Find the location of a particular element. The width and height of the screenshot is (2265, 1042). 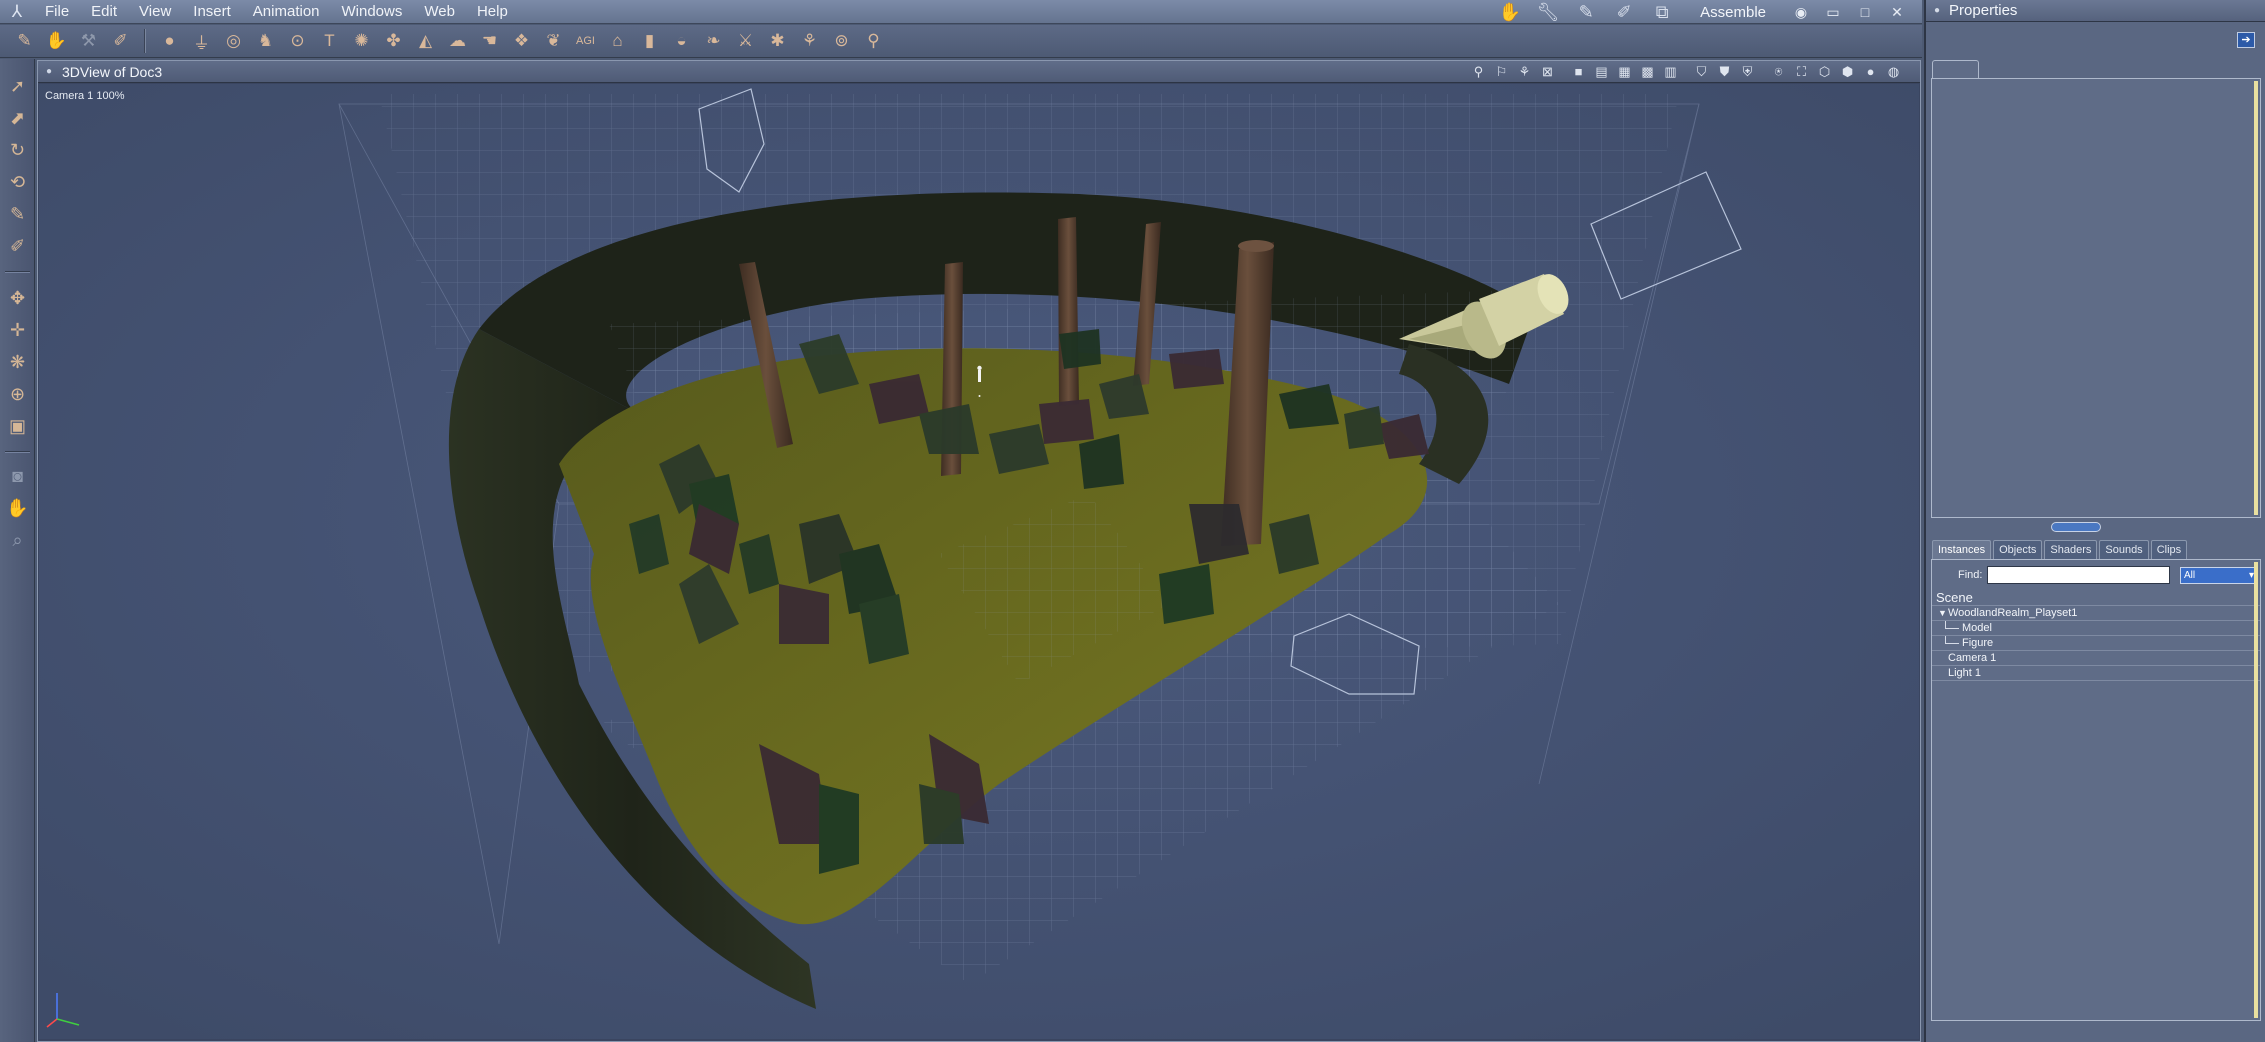

menu-animation: Animation is located at coordinates (286, 12).